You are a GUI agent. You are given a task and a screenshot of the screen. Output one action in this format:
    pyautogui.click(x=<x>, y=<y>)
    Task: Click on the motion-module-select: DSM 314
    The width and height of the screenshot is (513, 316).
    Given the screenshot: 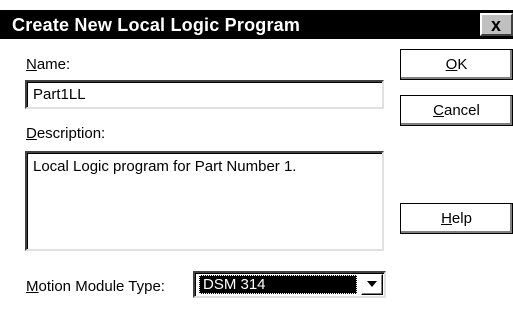 What is the action you would take?
    pyautogui.click(x=289, y=284)
    